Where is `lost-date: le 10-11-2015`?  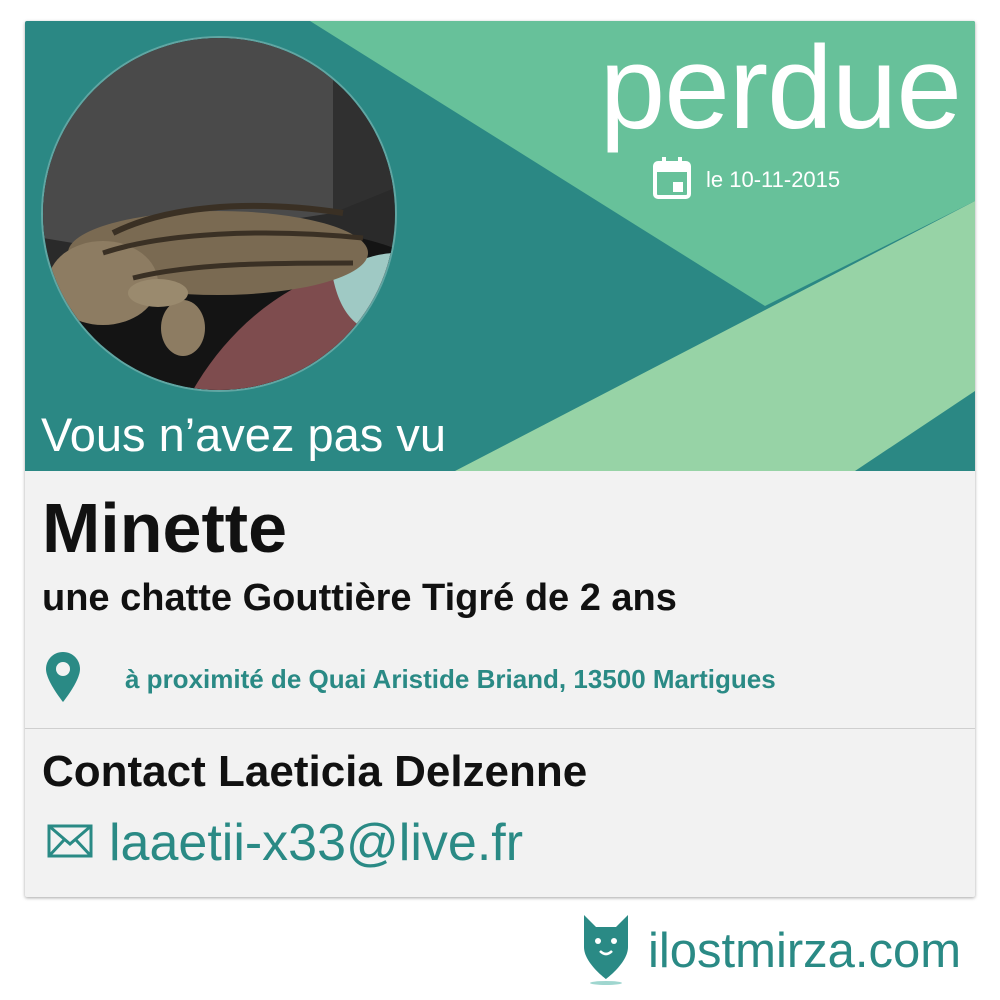 lost-date: le 10-11-2015 is located at coordinates (746, 180).